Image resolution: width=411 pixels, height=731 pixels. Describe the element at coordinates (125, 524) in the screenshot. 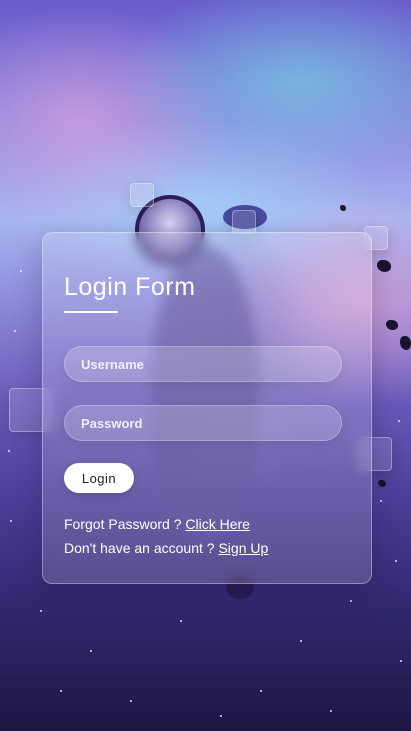

I see `forgot-password-label: Forgot Password ?` at that location.